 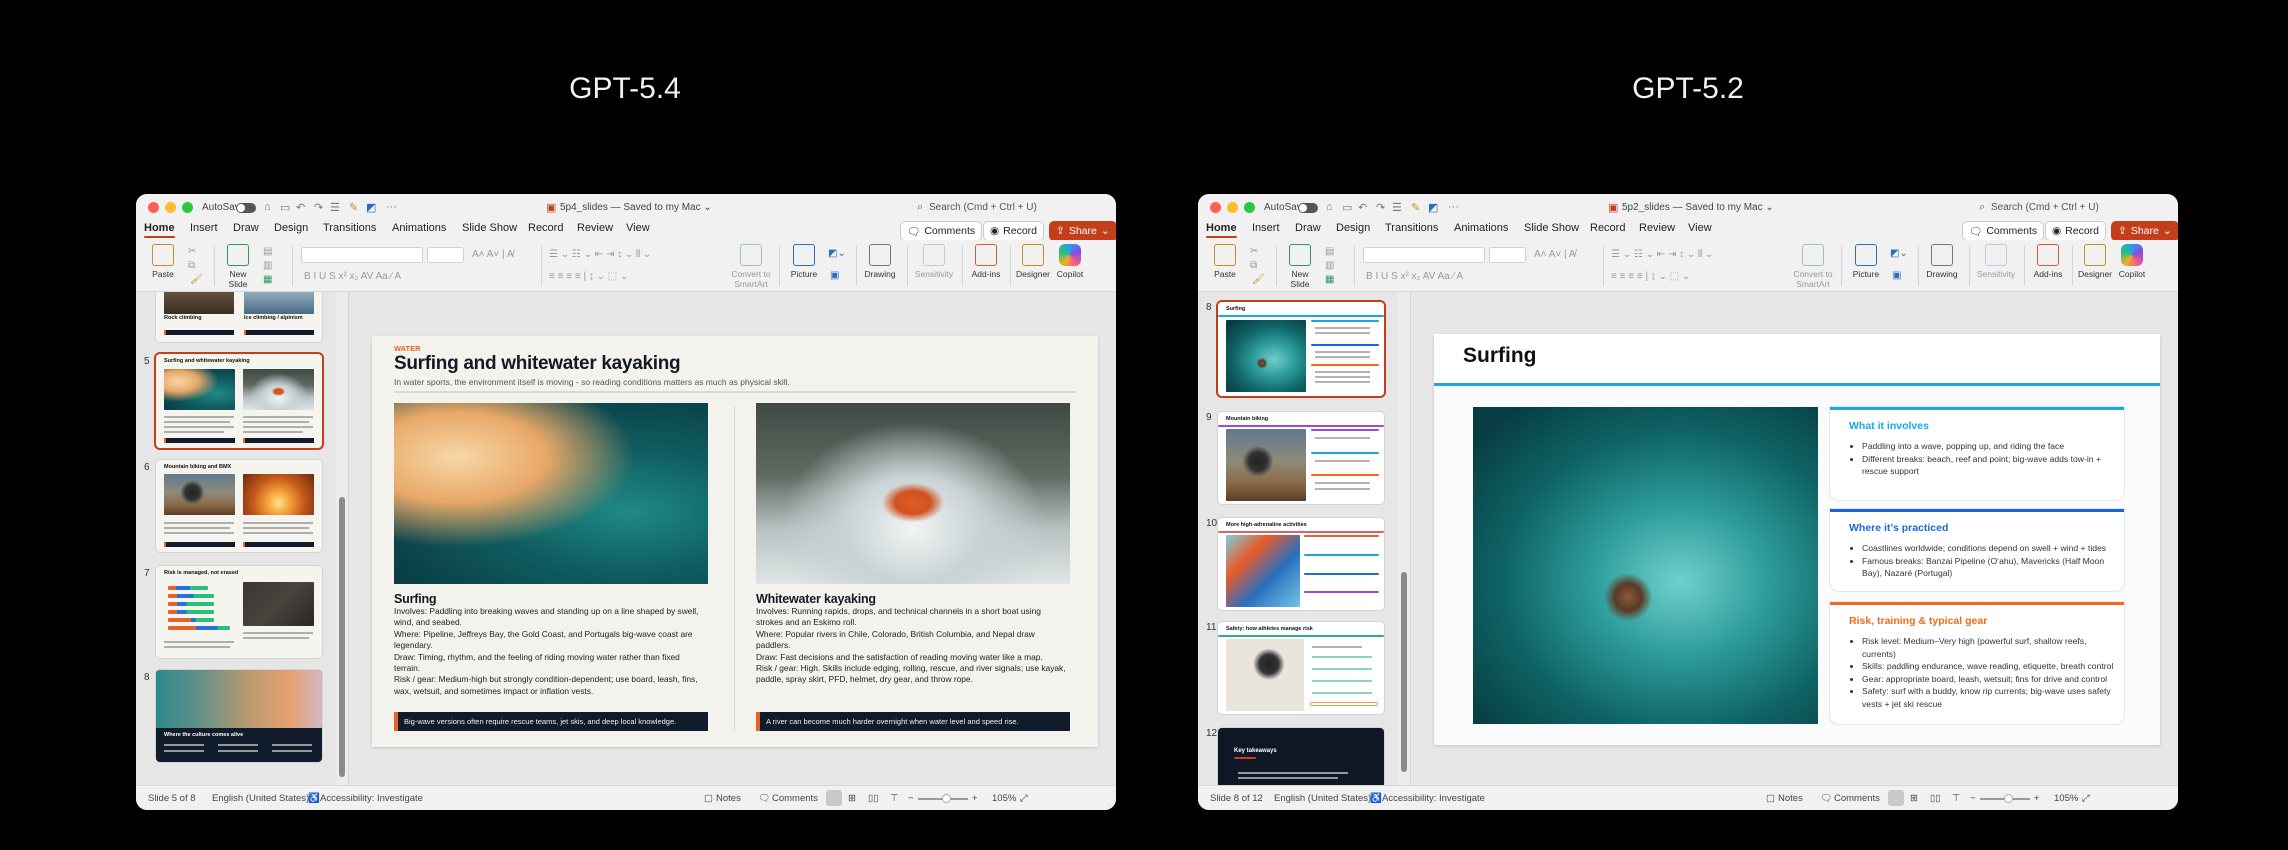 What do you see at coordinates (1555, 254) in the screenshot?
I see `font-size-controls-icon: A˄ A˅ | A̸` at bounding box center [1555, 254].